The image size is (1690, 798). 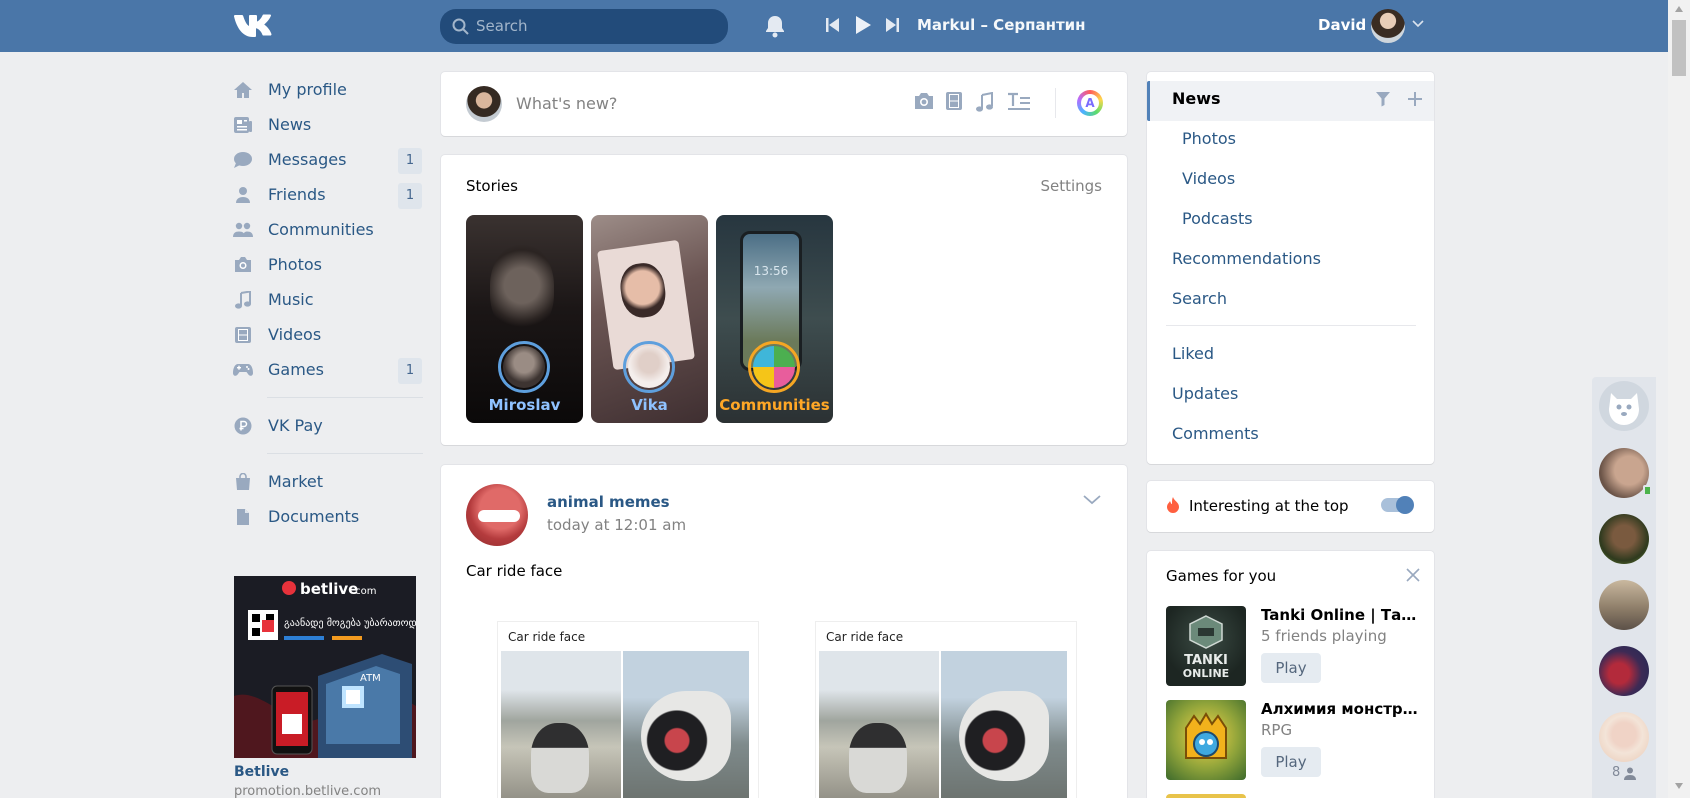 I want to click on now-playing-track: Markul – Серпантин, so click(x=1001, y=25).